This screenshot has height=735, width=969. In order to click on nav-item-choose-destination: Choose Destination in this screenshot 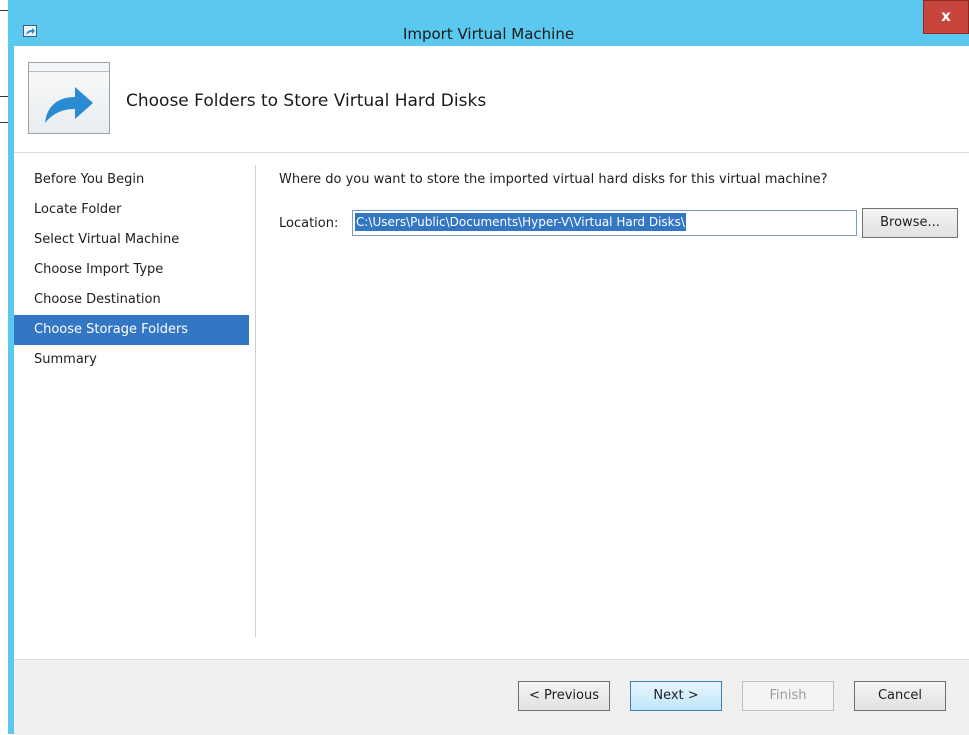, I will do `click(131, 300)`.